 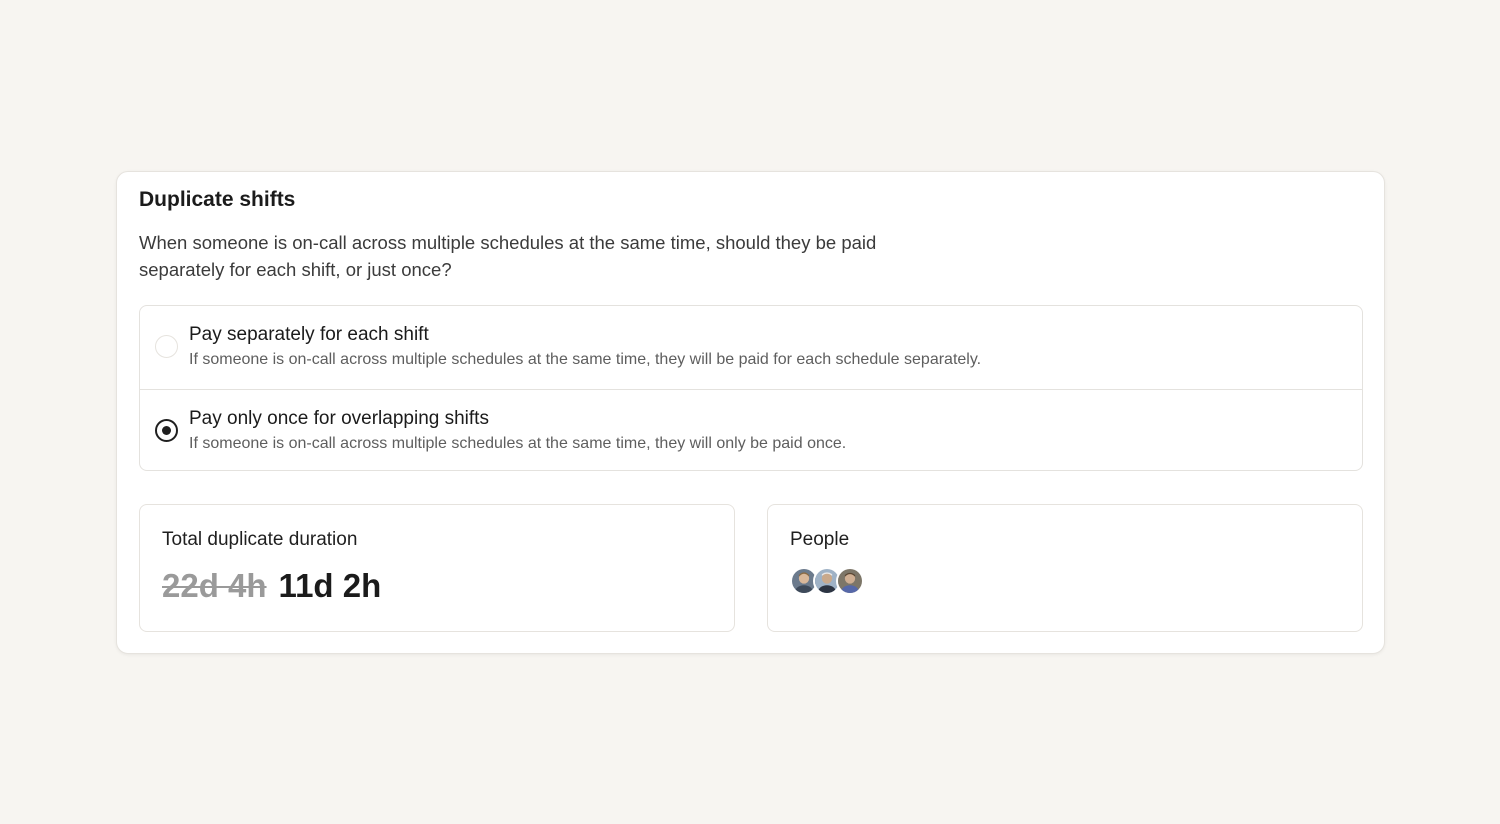 I want to click on option-label: Pay only once for overlapping shifts, so click(x=339, y=418).